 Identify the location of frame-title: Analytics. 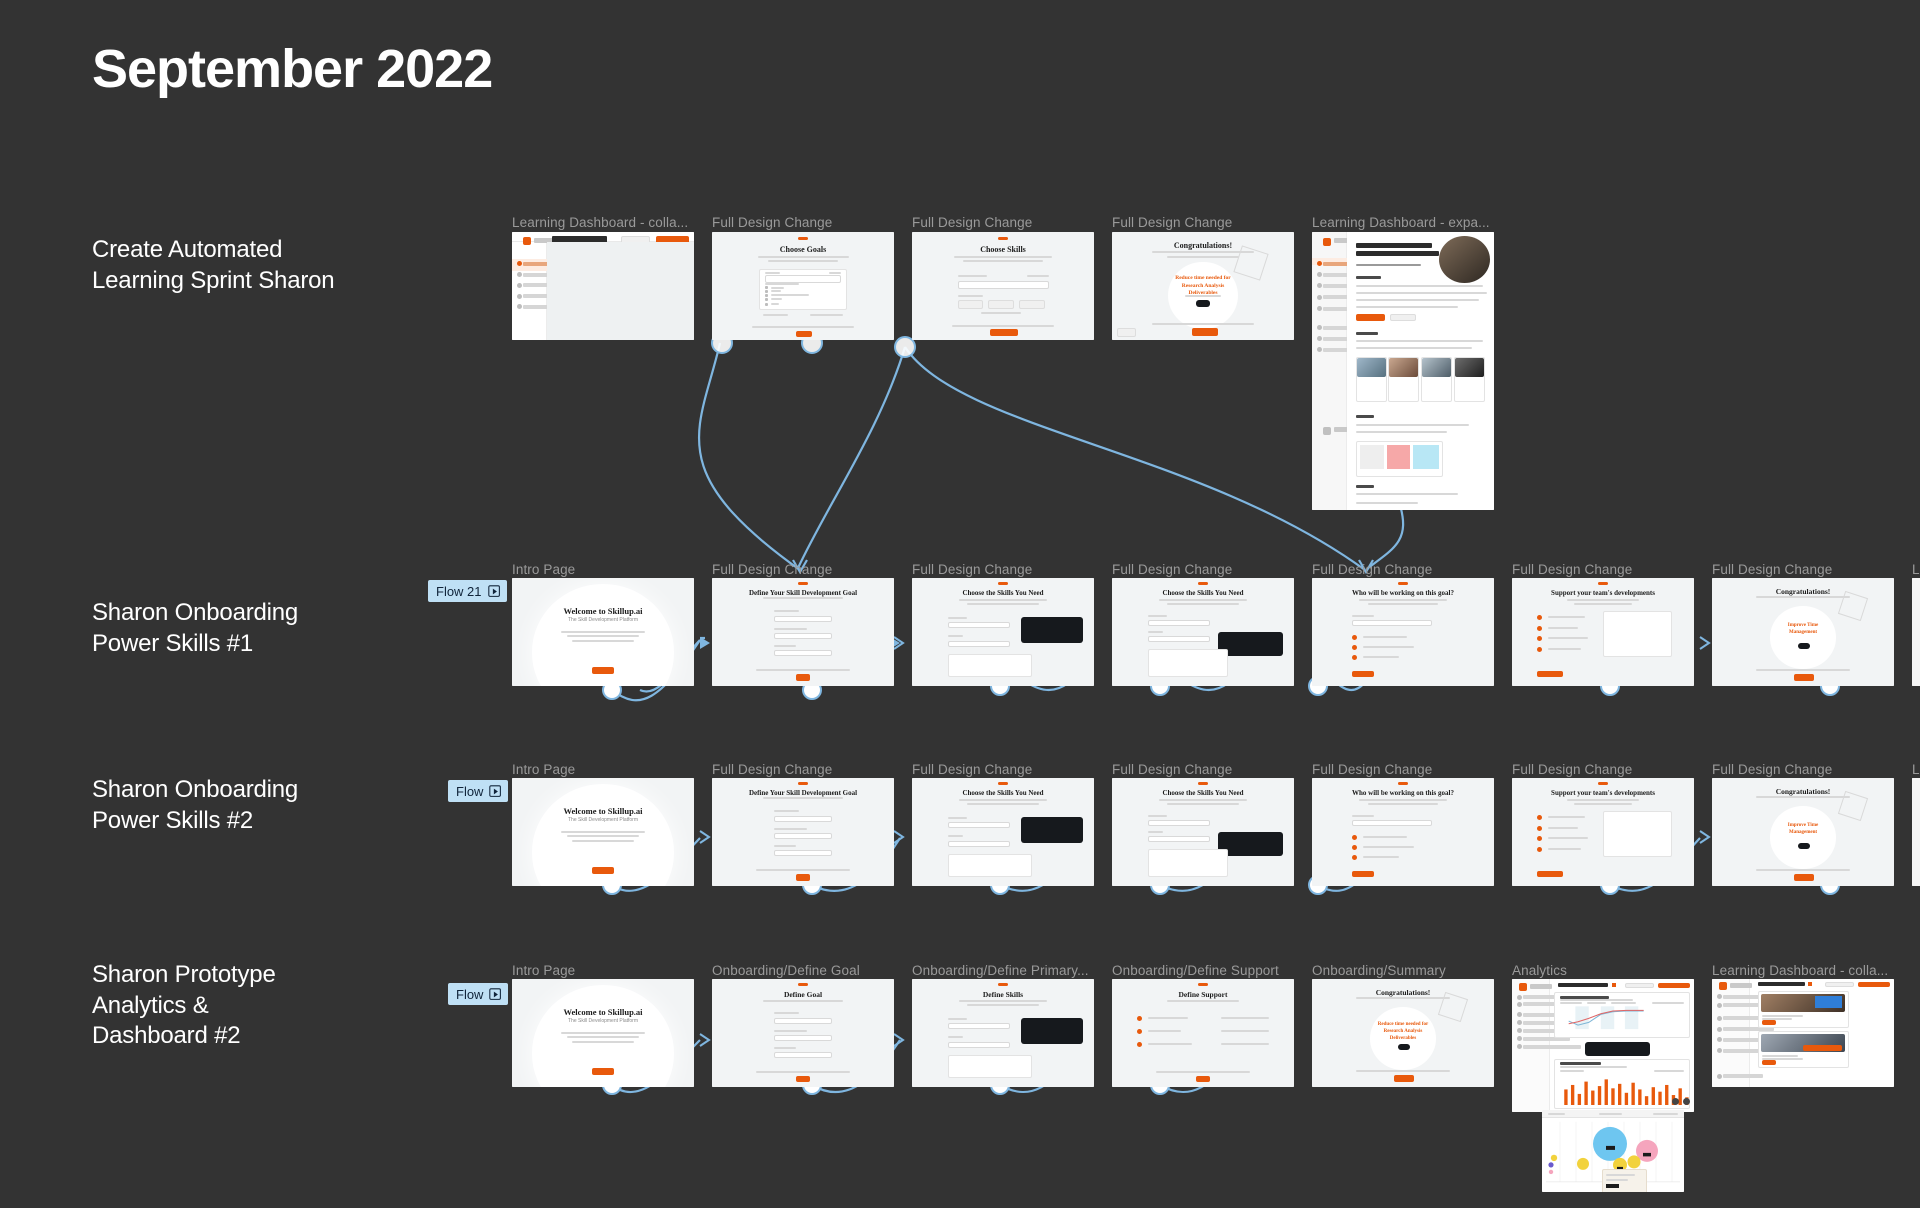
(1603, 970).